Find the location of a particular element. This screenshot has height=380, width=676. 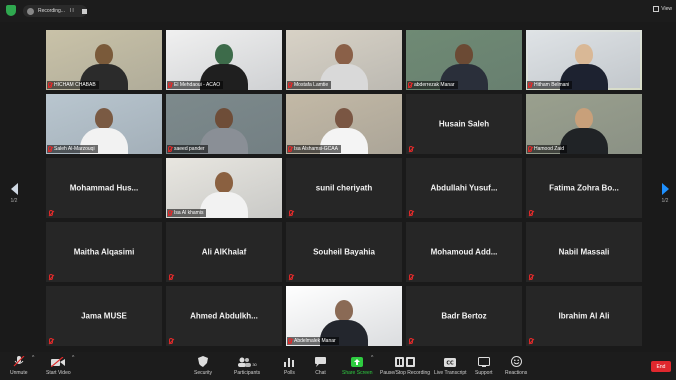

reactions-label: Reactions is located at coordinates (516, 373).